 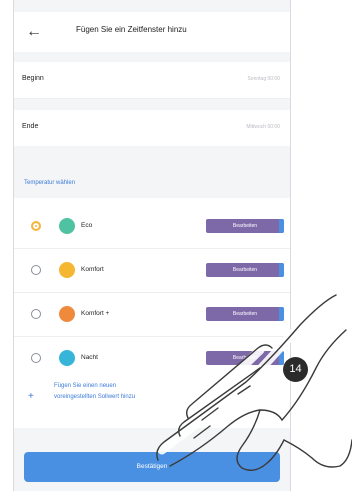 I want to click on page-title: Fügen Sie ein Zeitfenster hinzu, so click(x=131, y=29).